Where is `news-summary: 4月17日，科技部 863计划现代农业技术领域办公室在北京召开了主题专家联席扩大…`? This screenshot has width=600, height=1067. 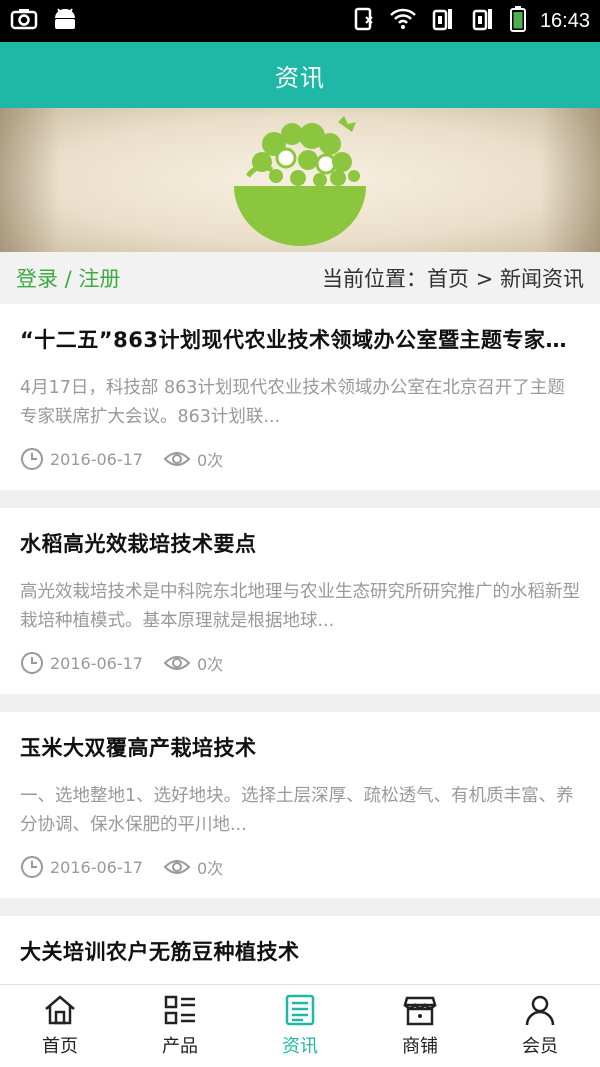 news-summary: 4月17日，科技部 863计划现代农业技术领域办公室在北京召开了主题专家联席扩大… is located at coordinates (292, 402).